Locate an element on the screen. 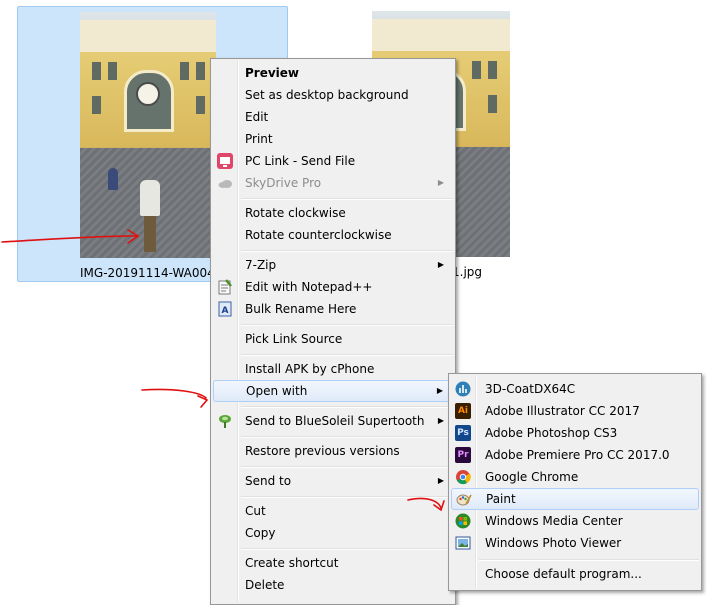 The image size is (710, 605). menu-item-edit-notepad-plus-plus: Edit with Notepad++ is located at coordinates (333, 287).